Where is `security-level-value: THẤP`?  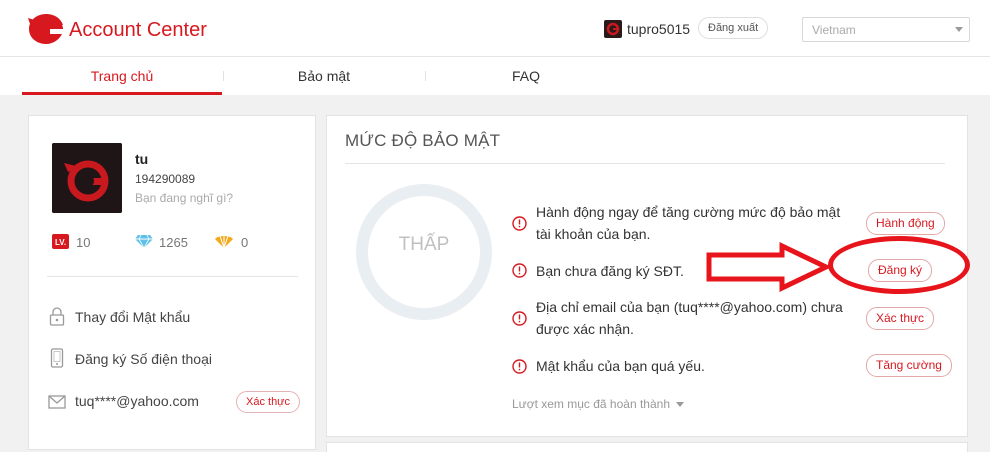
security-level-value: THẤP is located at coordinates (424, 244).